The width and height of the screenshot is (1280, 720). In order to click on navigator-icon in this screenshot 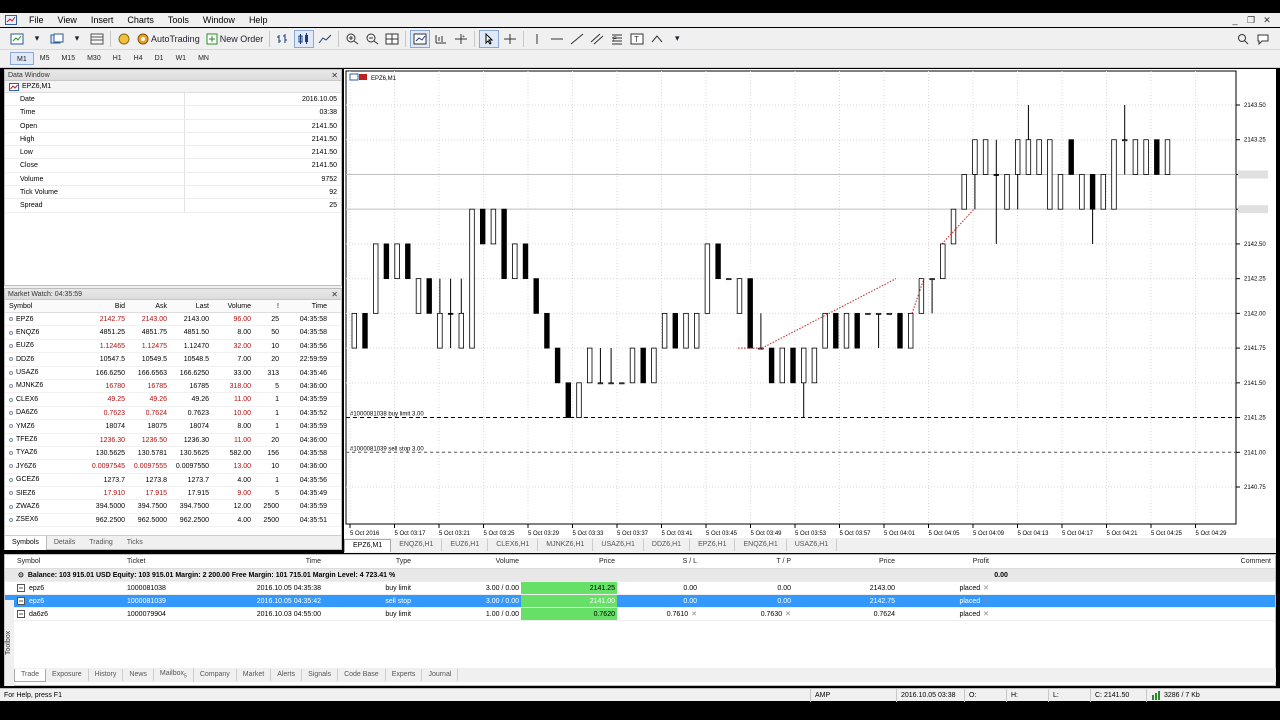, I will do `click(124, 39)`.